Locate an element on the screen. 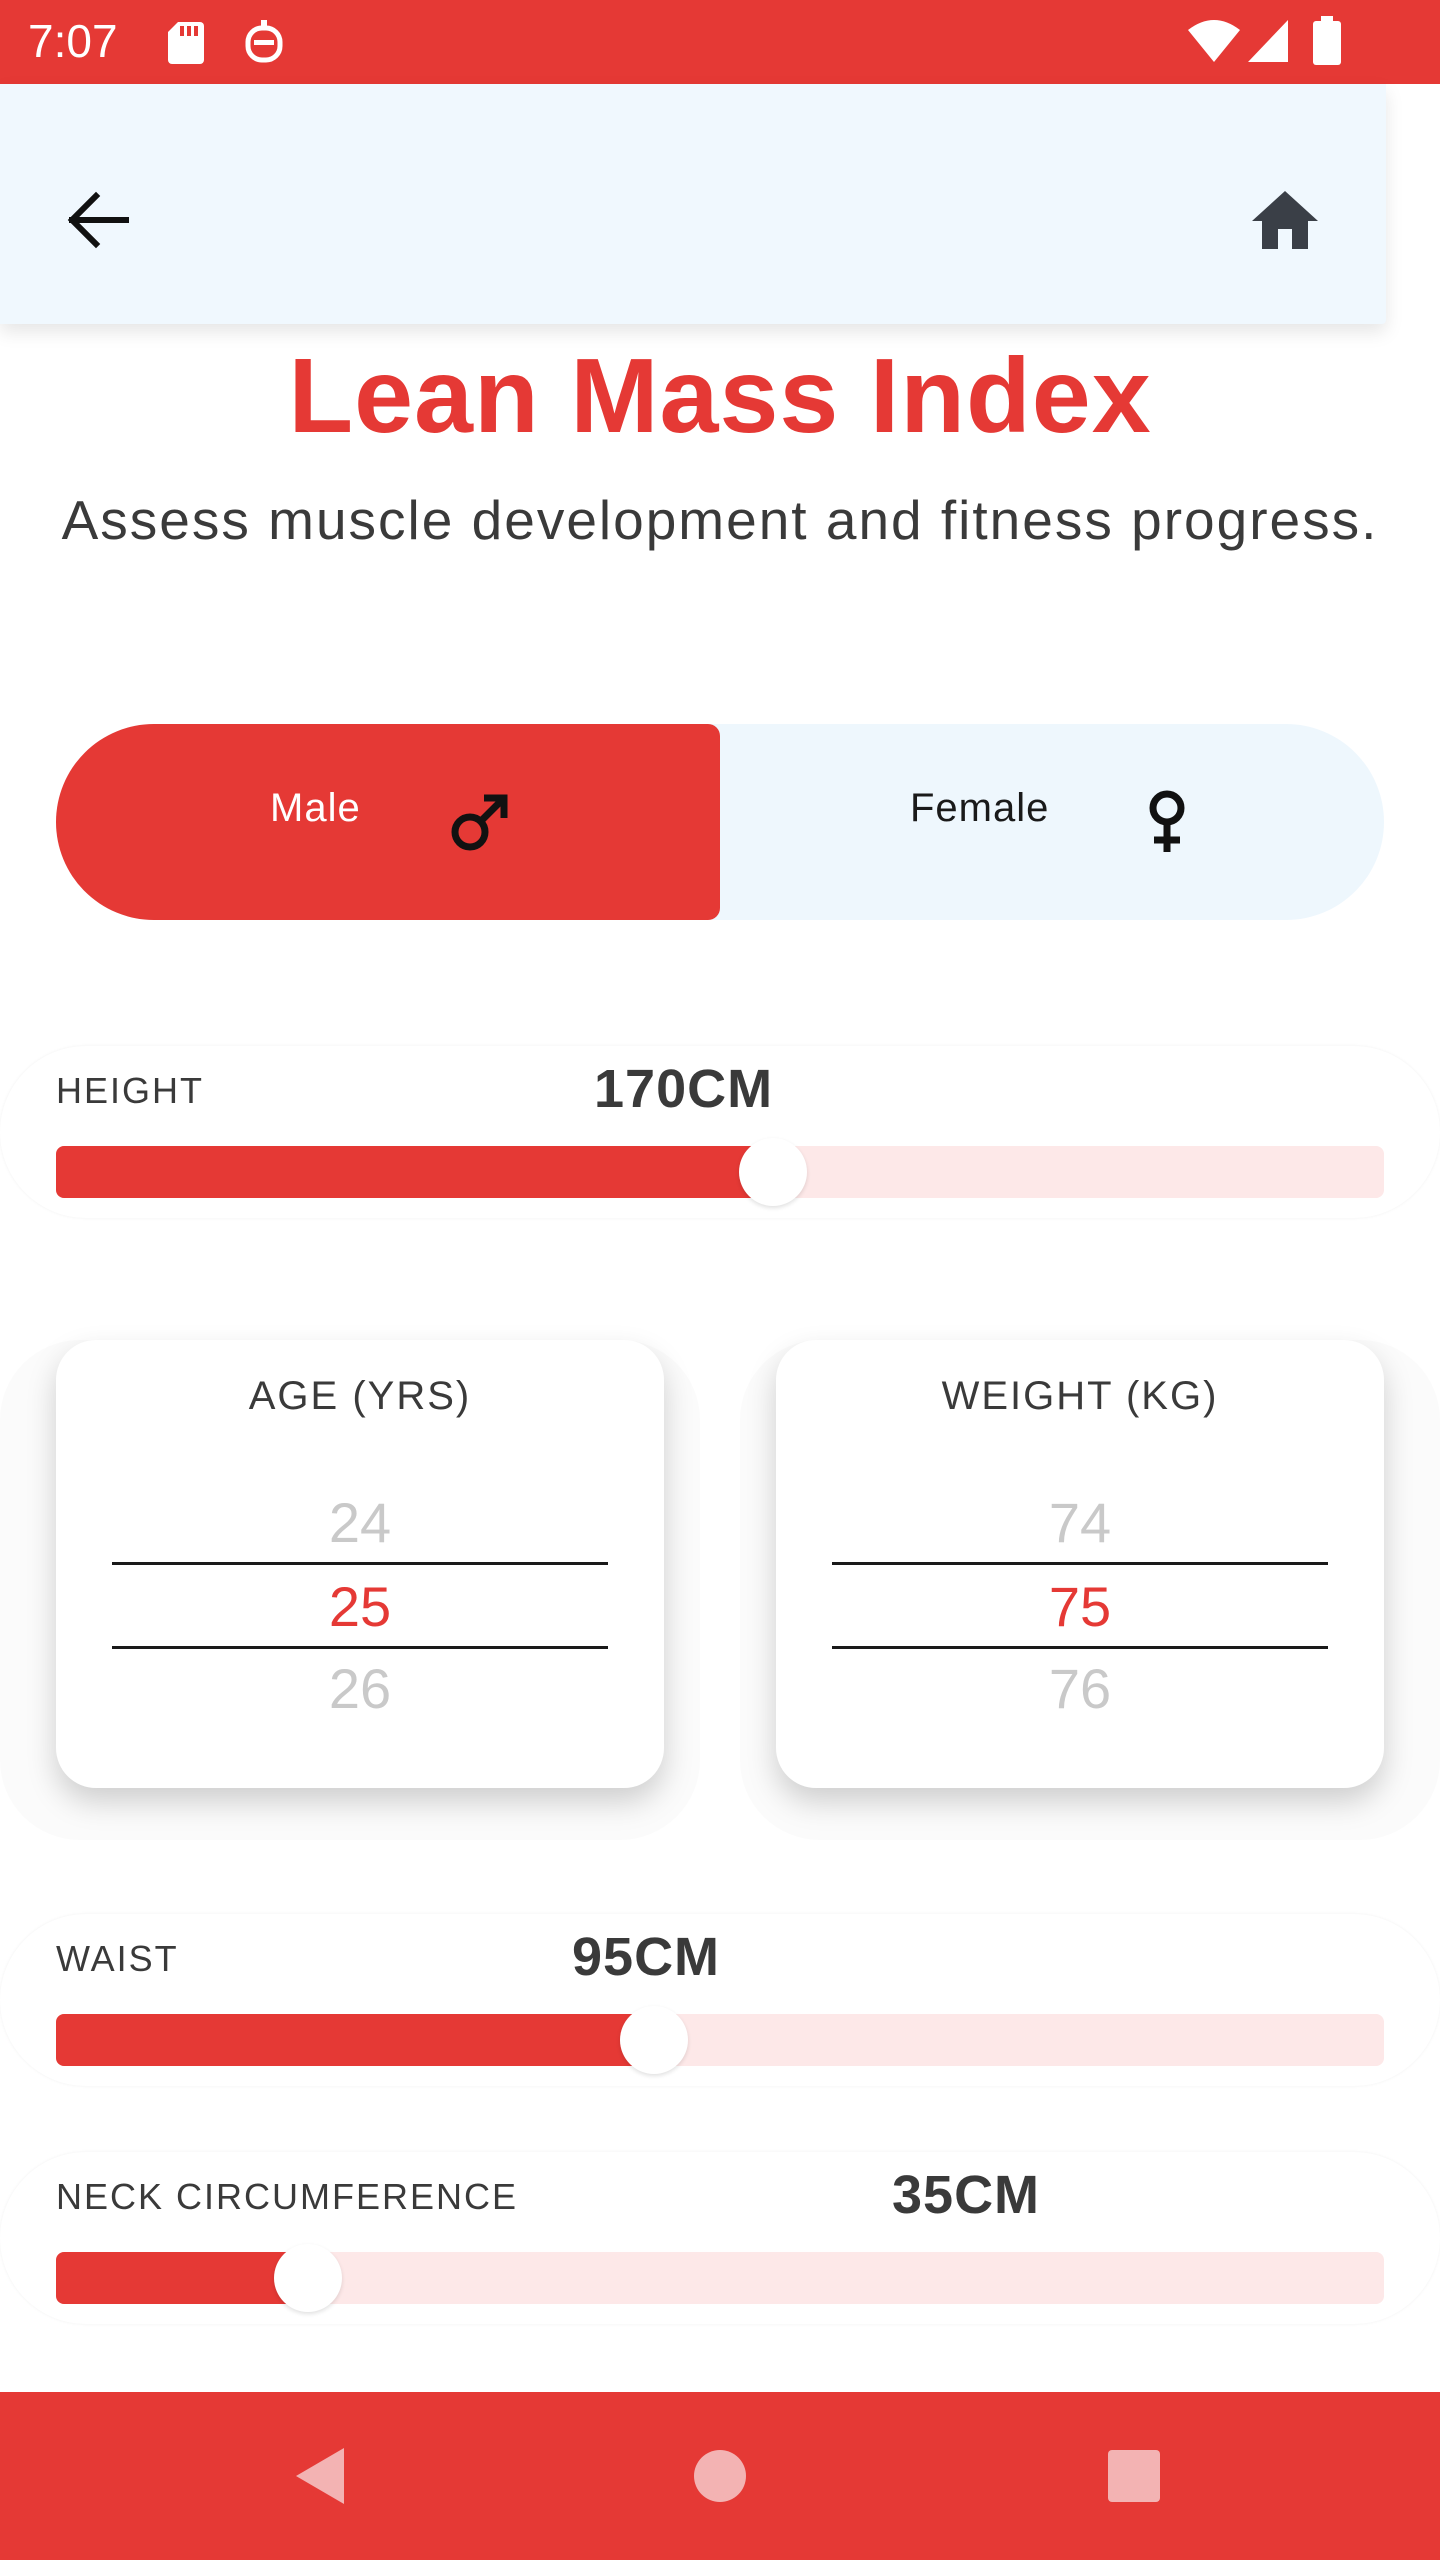 This screenshot has height=2560, width=1440. waist-slider-thumb is located at coordinates (654, 2040).